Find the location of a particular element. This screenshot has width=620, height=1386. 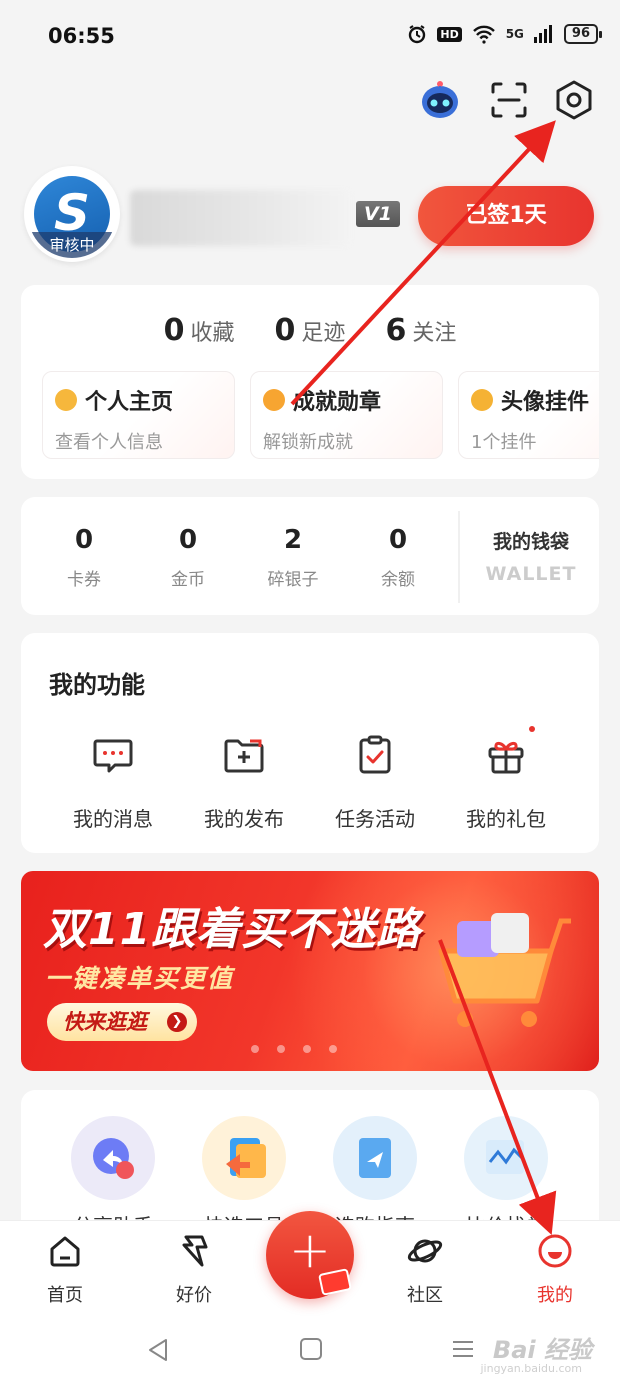

stat-label: 足迹 is located at coordinates (323, 333).